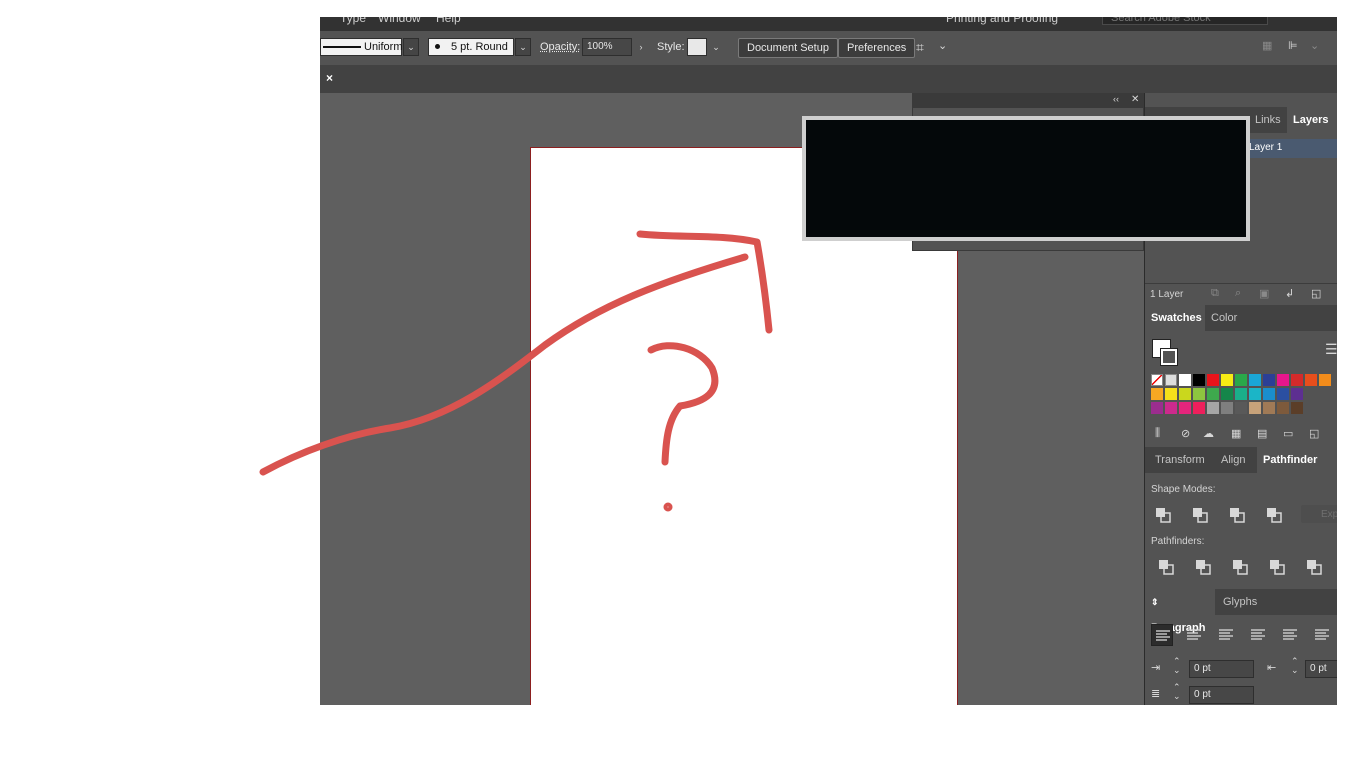 The height and width of the screenshot is (768, 1366). Describe the element at coordinates (1180, 460) in the screenshot. I see `tab-transform: Transform` at that location.